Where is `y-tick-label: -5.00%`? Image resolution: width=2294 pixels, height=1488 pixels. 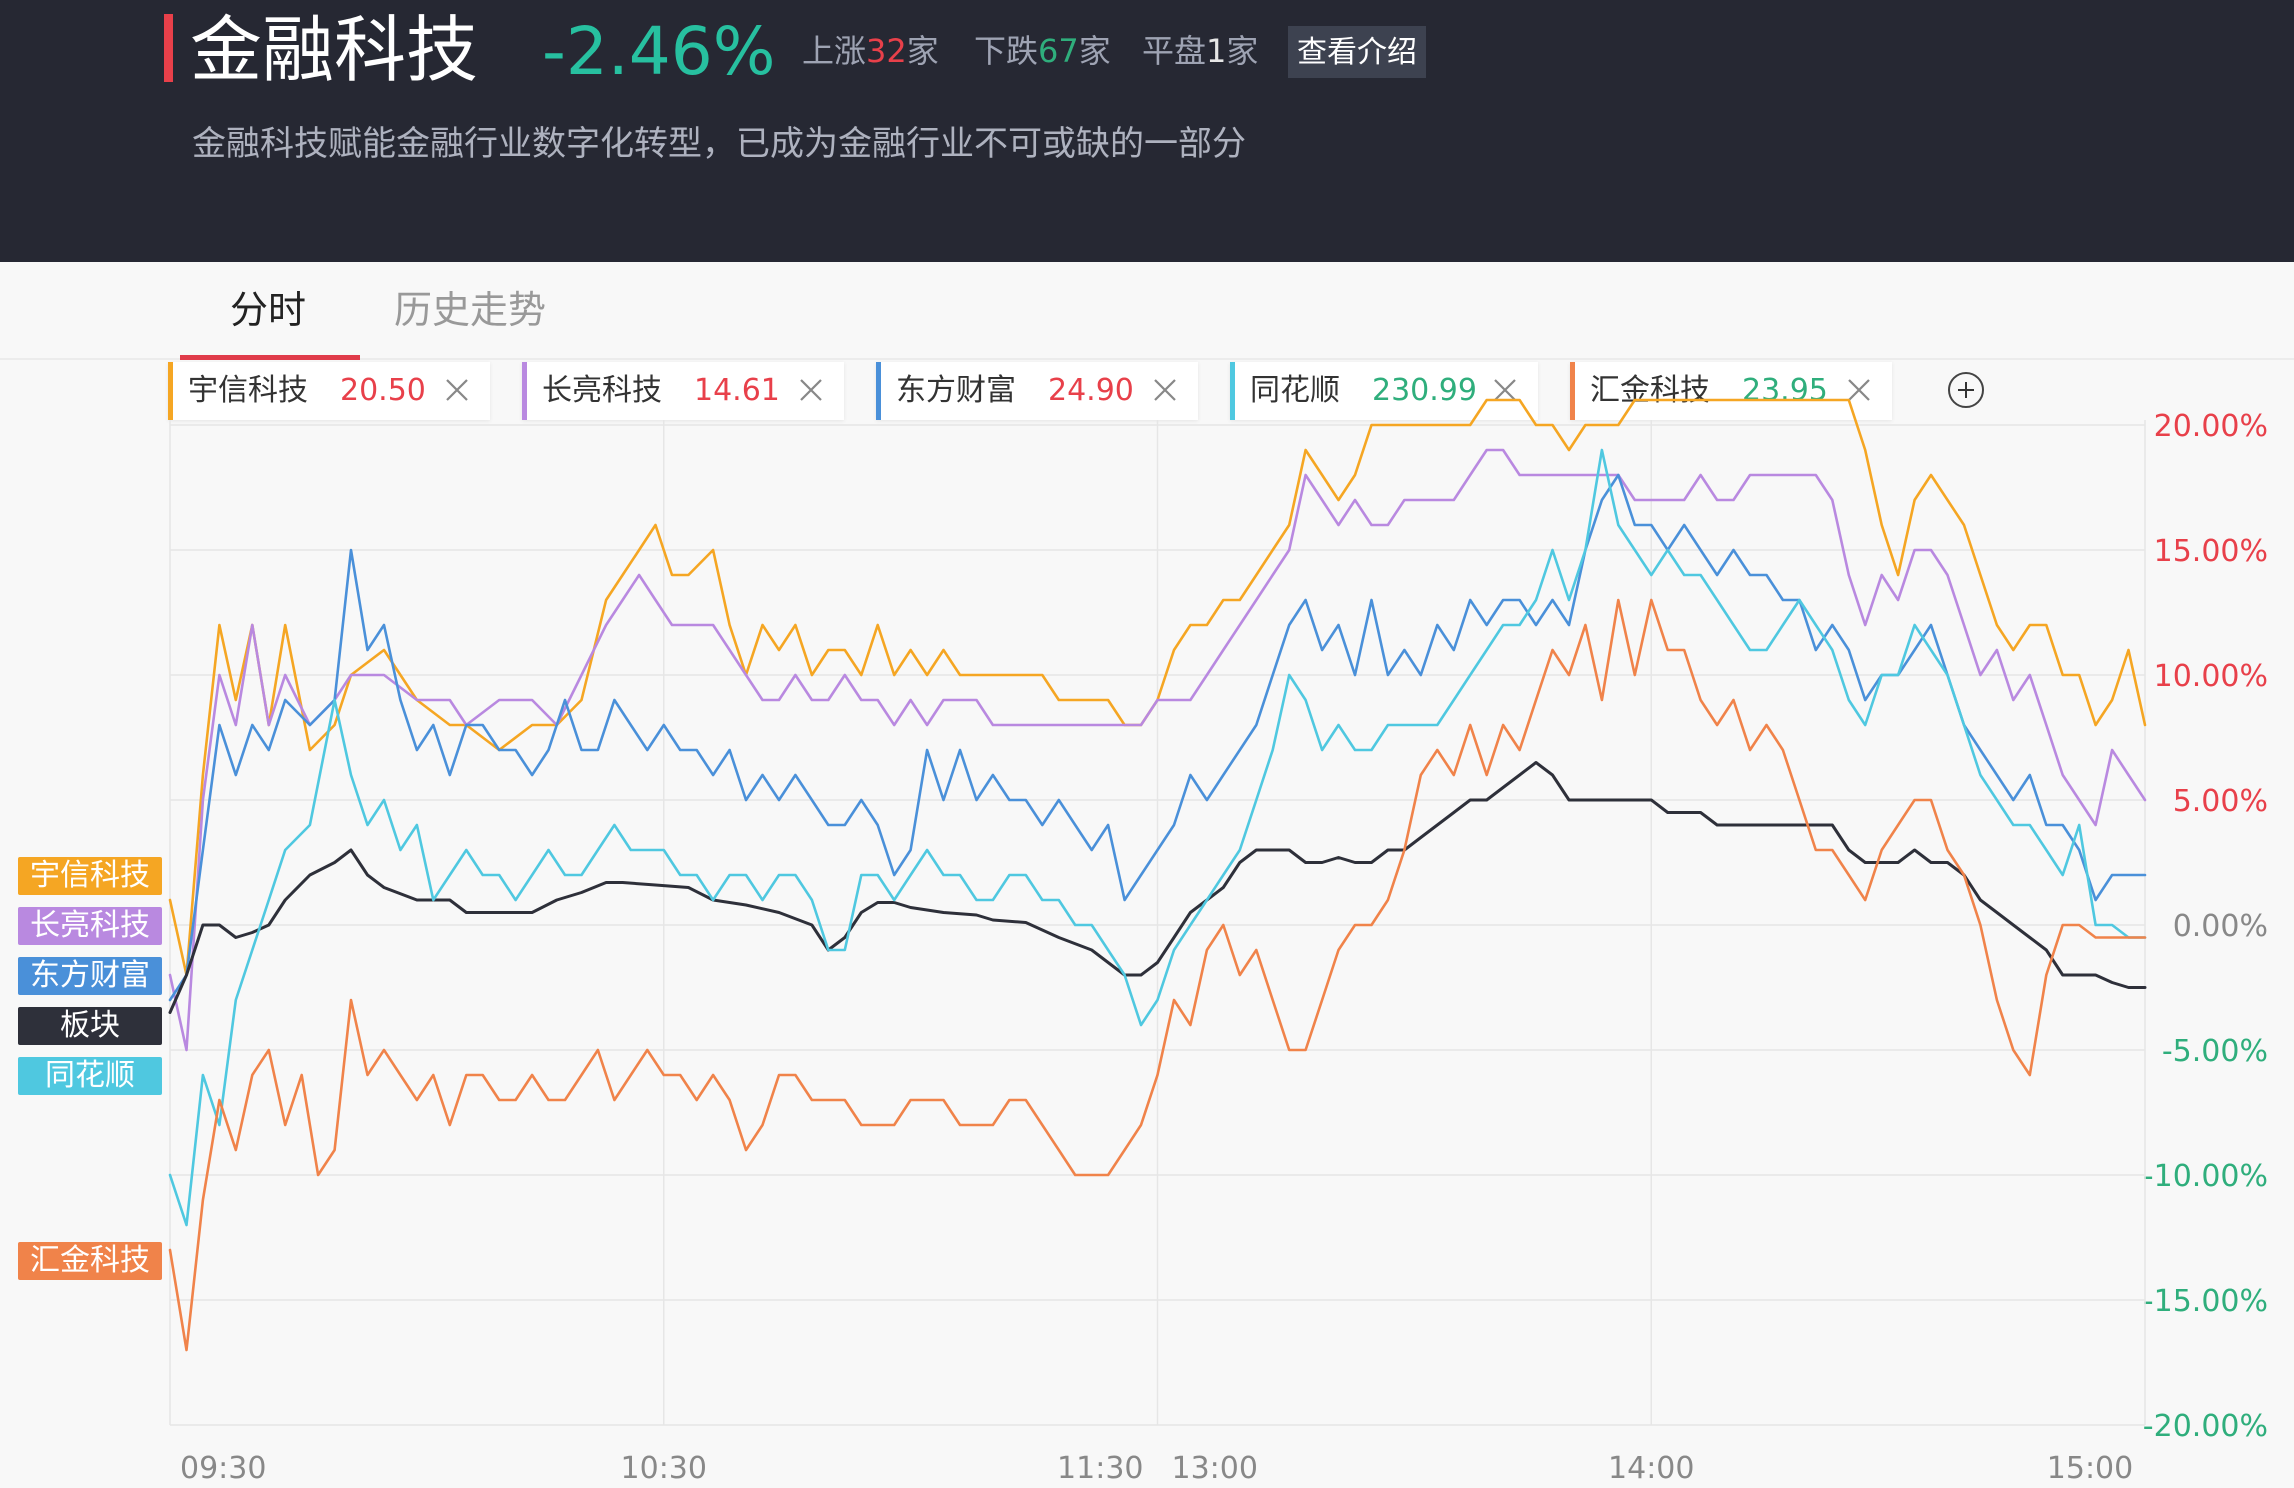 y-tick-label: -5.00% is located at coordinates (2215, 1051).